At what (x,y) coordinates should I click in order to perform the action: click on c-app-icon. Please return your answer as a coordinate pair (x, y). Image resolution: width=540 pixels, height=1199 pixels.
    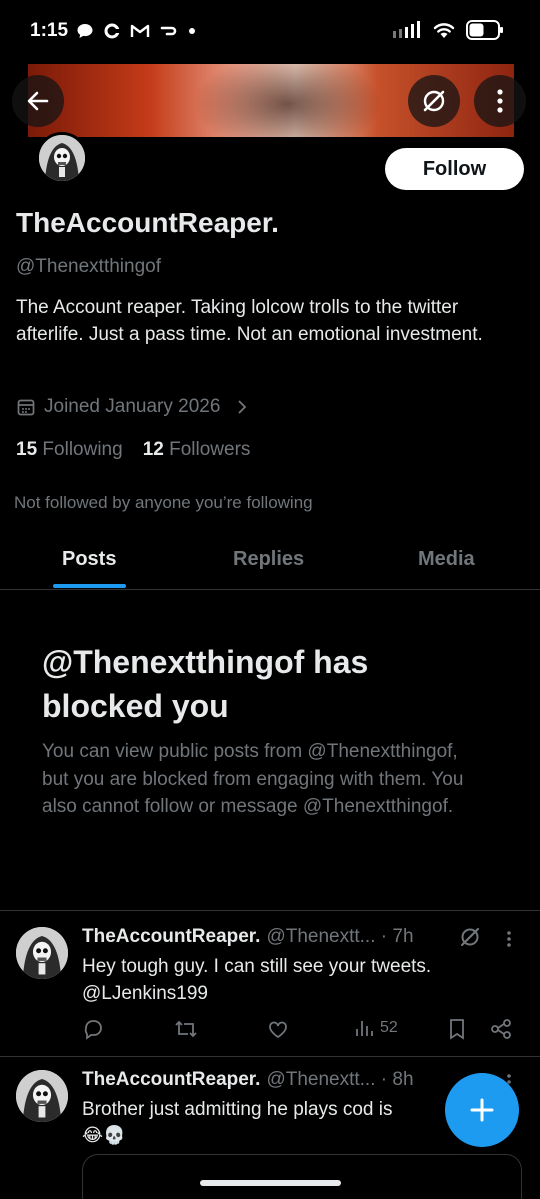
    Looking at the image, I should click on (112, 31).